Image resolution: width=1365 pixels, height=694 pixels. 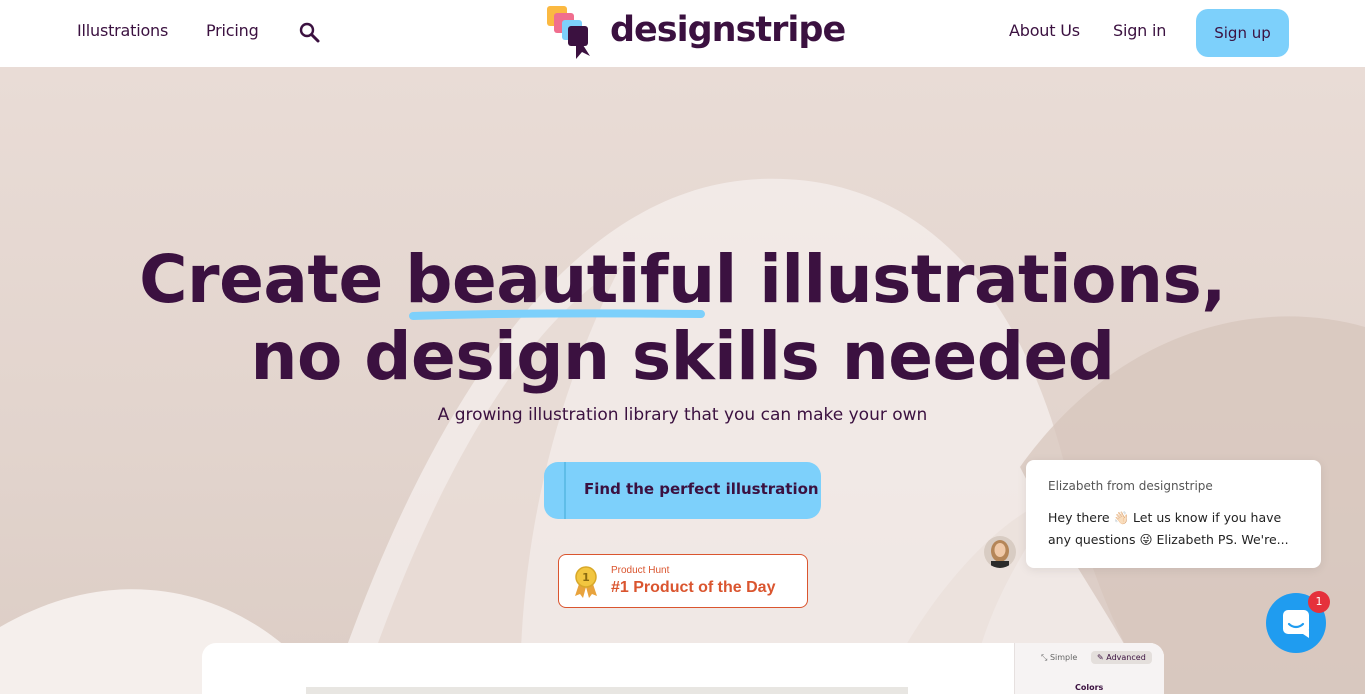 I want to click on product-of-day-label: #1 Product of the Day, so click(x=693, y=587).